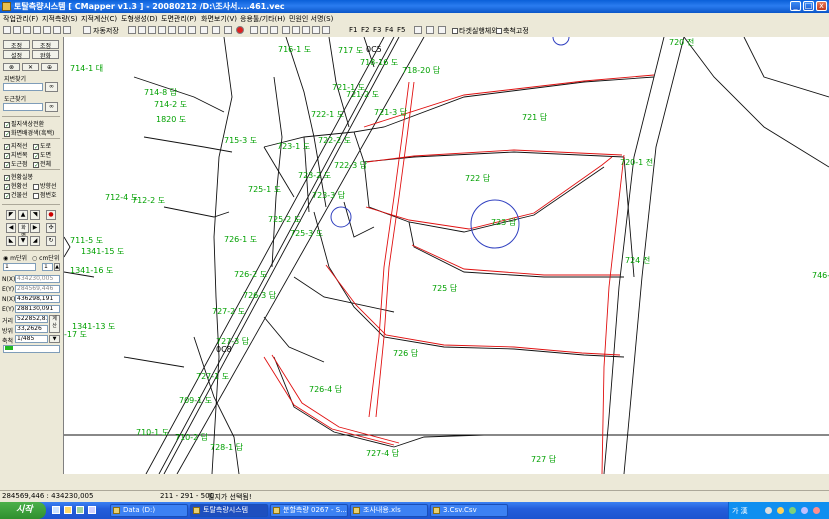  Describe the element at coordinates (86, 68) in the screenshot. I see `parcel-label: 714-1 대` at that location.